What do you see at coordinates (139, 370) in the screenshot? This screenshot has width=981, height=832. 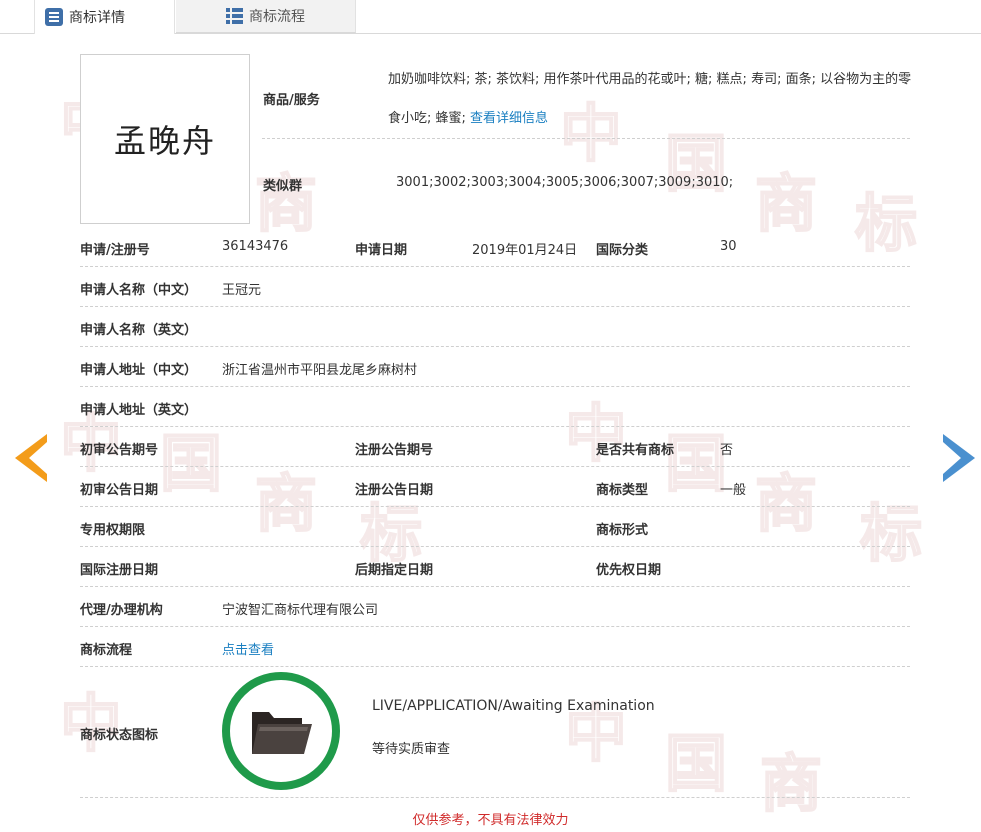 I see `address-cn-label: 申请人地址（中文）` at bounding box center [139, 370].